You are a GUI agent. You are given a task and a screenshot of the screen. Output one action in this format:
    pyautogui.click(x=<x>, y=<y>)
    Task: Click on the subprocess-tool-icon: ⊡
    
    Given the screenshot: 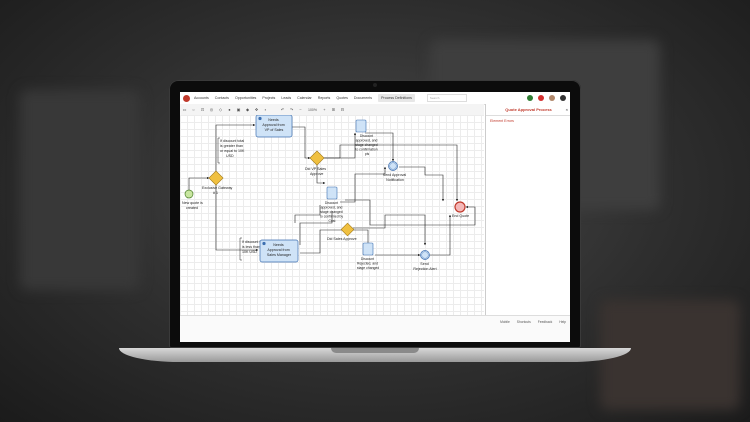 What is the action you would take?
    pyautogui.click(x=202, y=109)
    